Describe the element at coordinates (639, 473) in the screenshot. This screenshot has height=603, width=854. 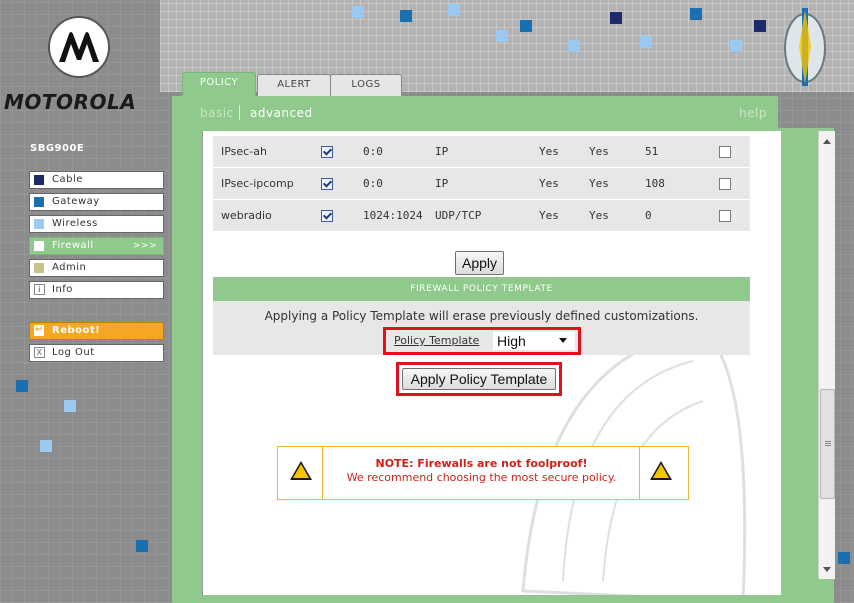
I see `note-divider` at that location.